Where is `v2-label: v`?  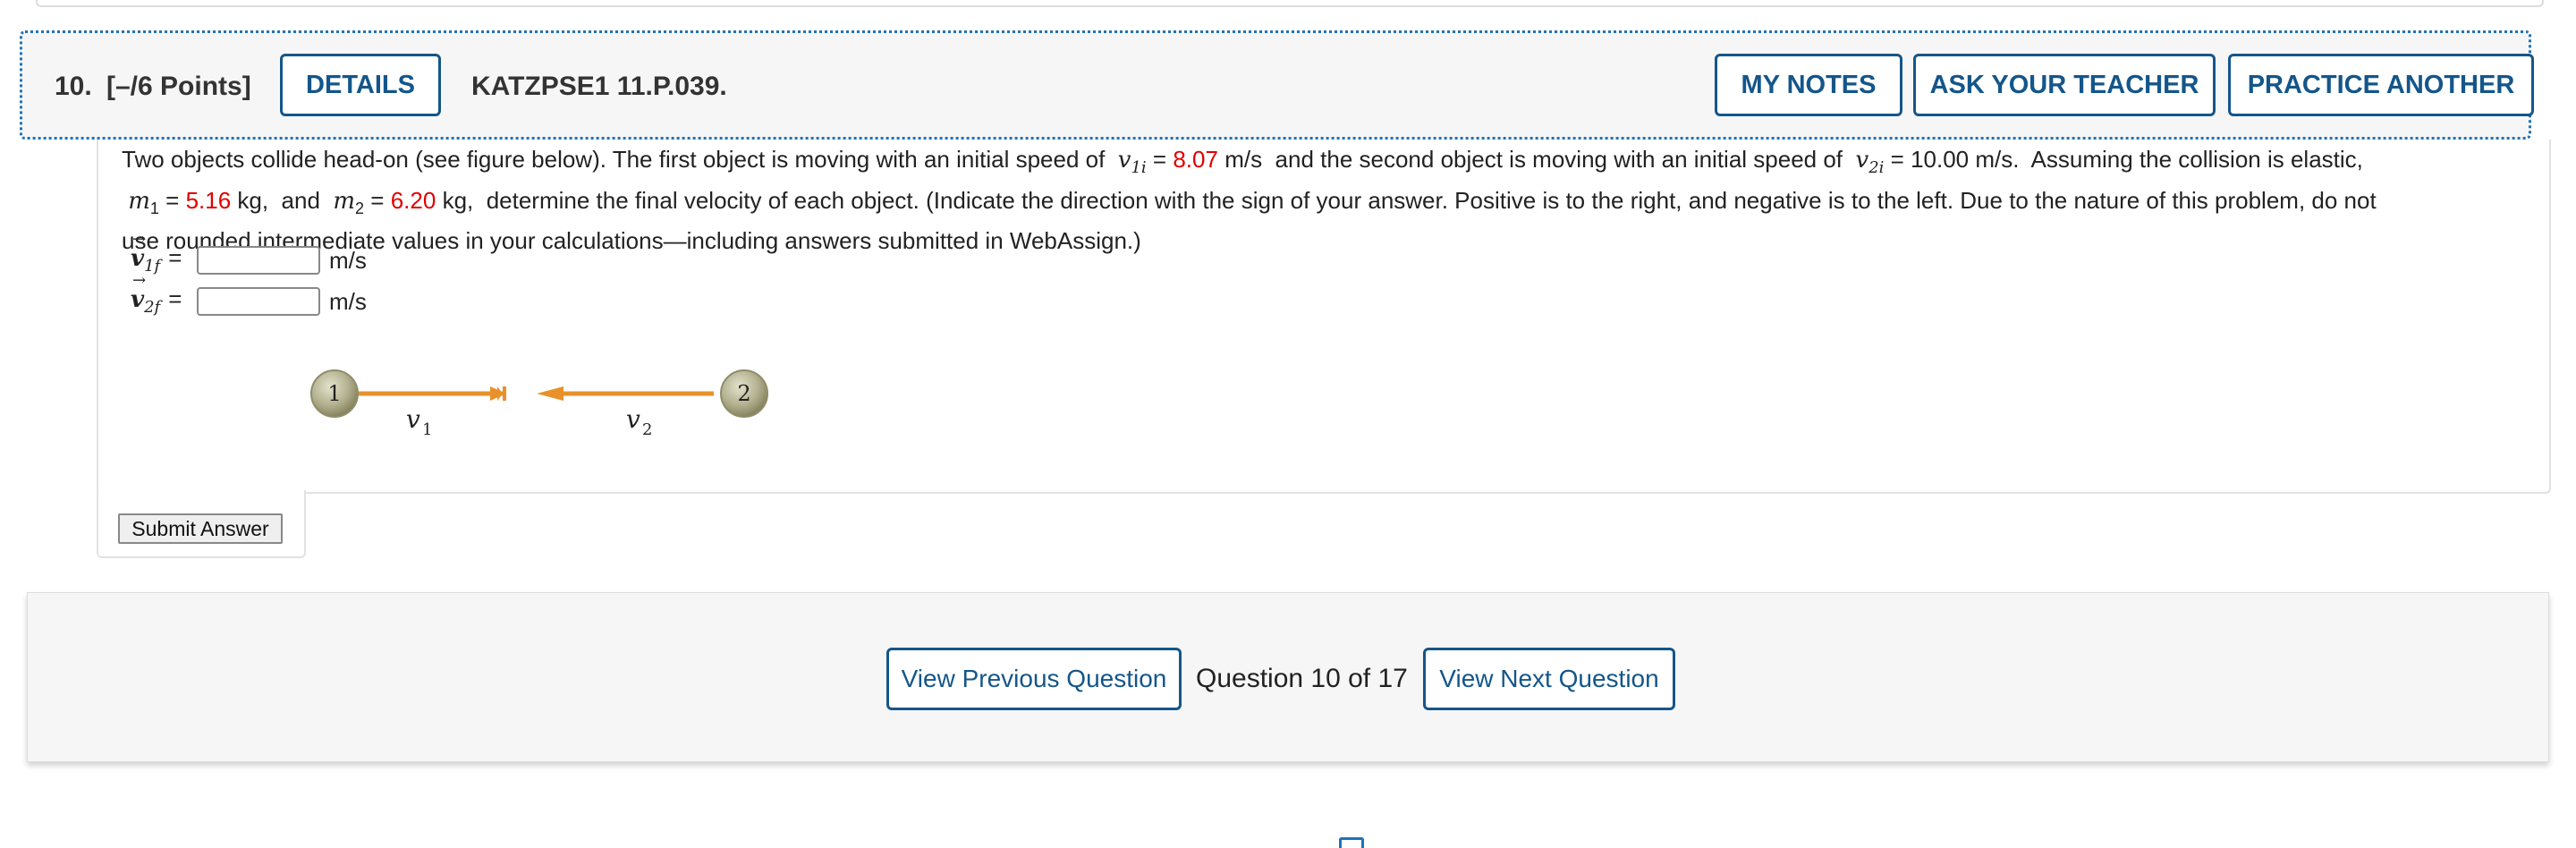
v2-label: v is located at coordinates (633, 419).